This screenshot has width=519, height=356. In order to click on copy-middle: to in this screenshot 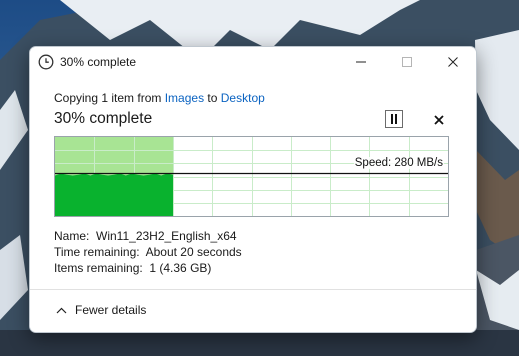, I will do `click(212, 98)`.